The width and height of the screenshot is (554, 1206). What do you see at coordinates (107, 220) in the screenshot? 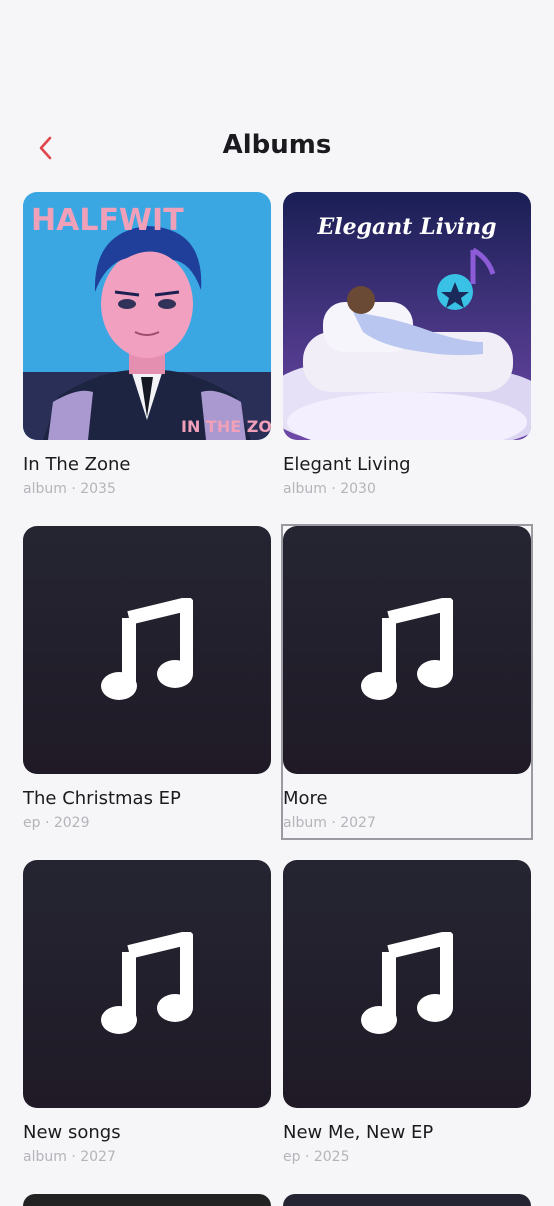
I see `cover-text-top: HALFWIT` at bounding box center [107, 220].